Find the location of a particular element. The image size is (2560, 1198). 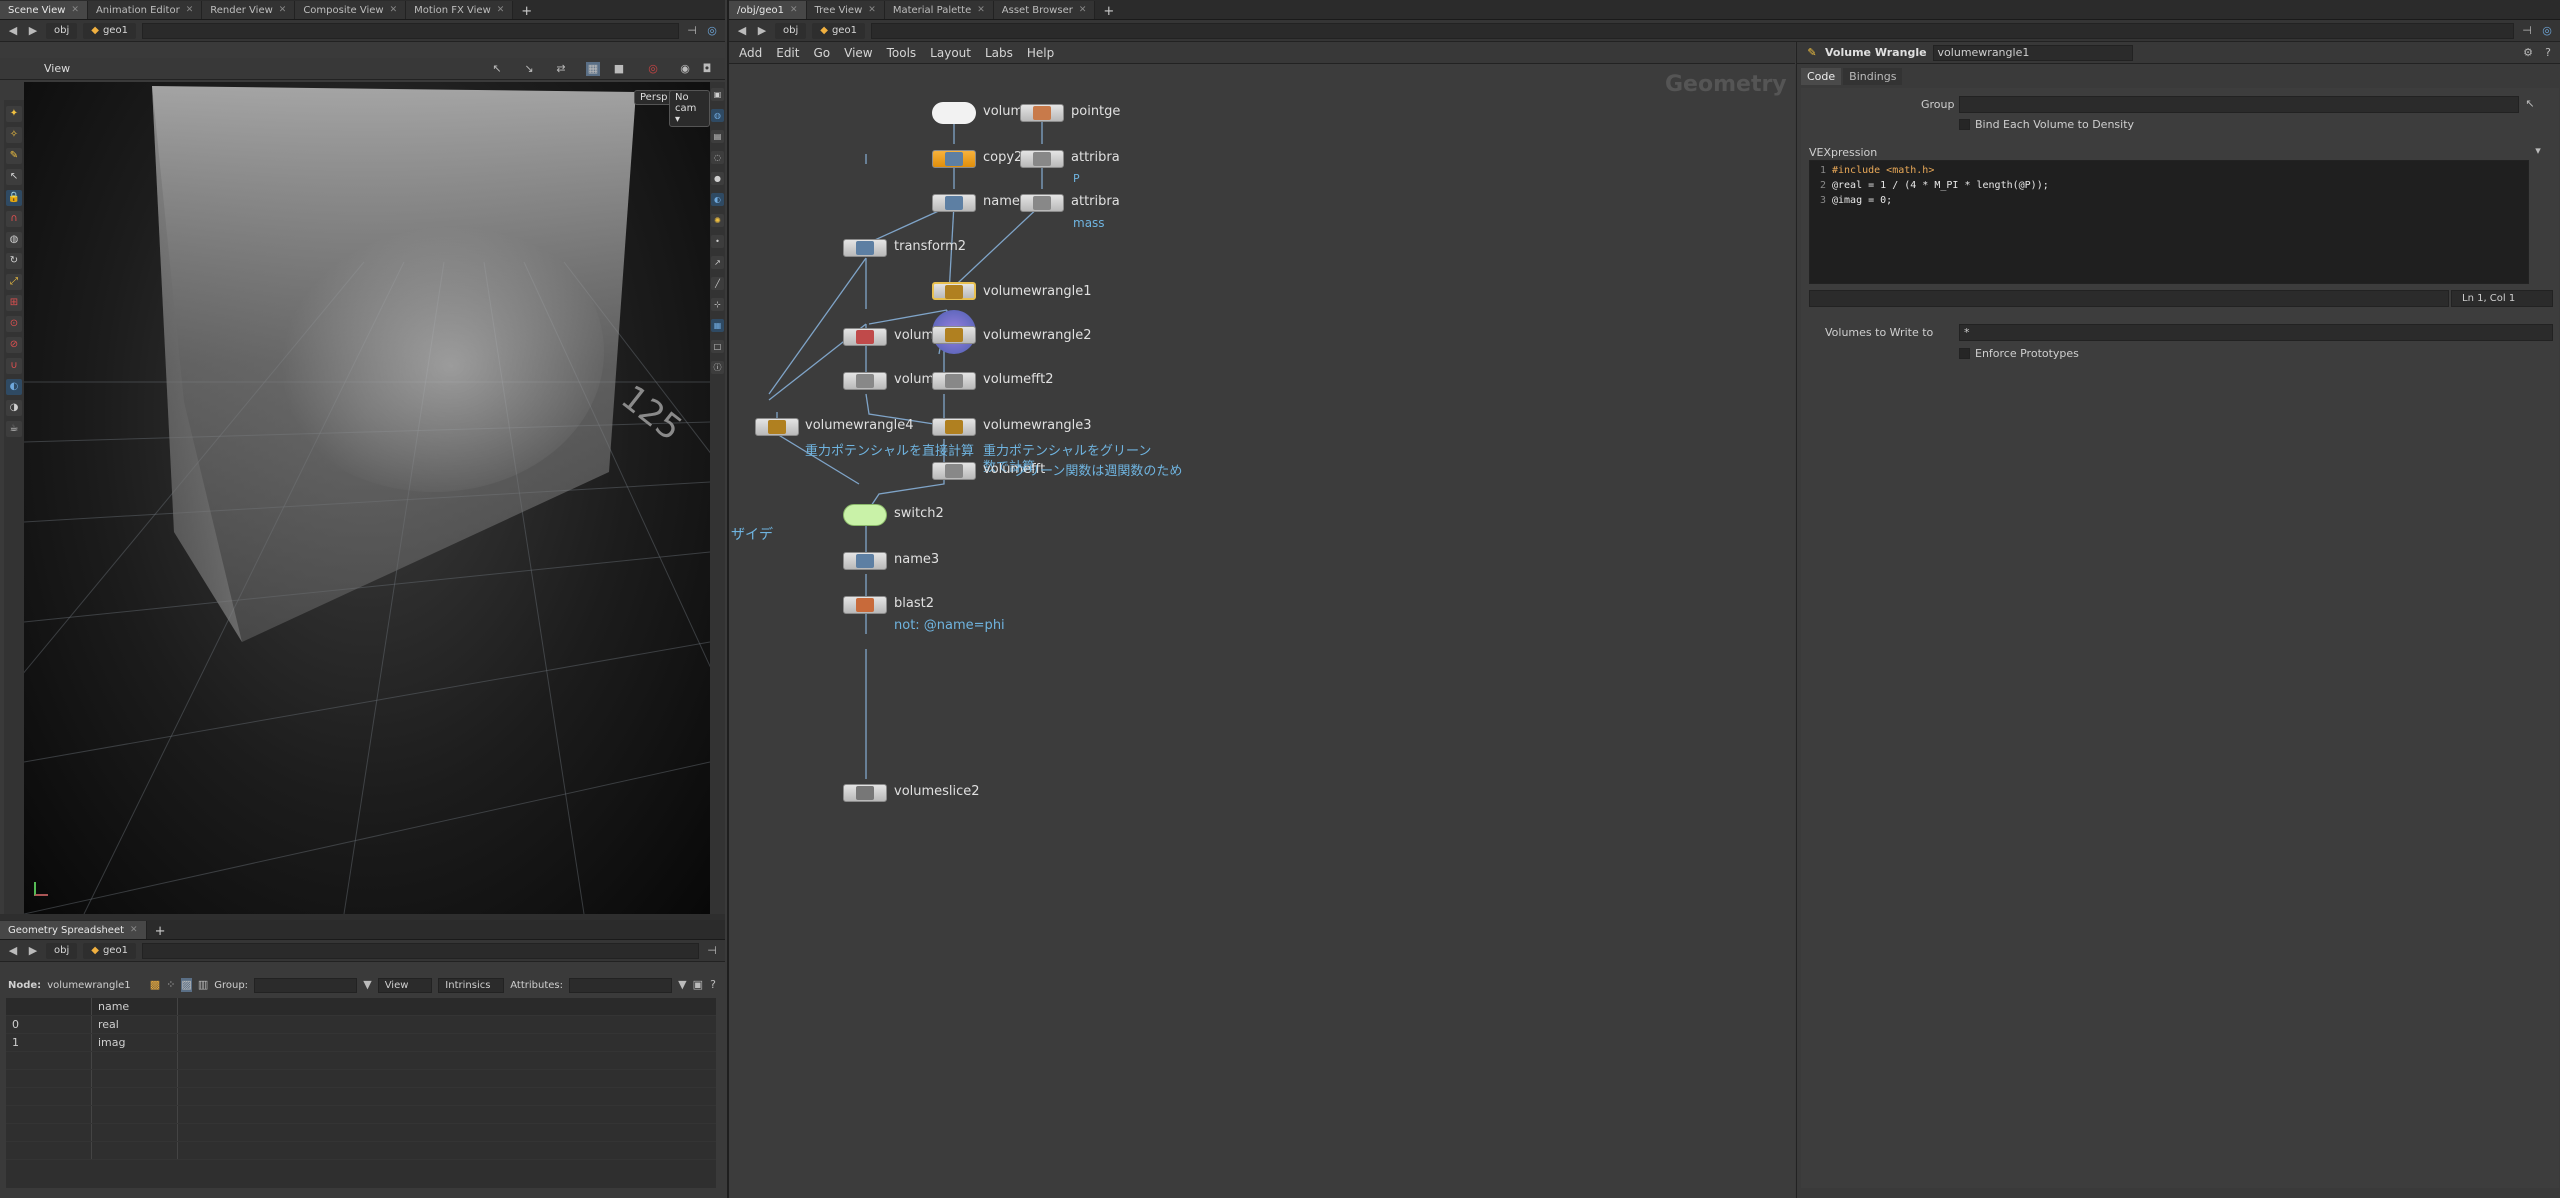

node-attrib1 is located at coordinates (1042, 159).